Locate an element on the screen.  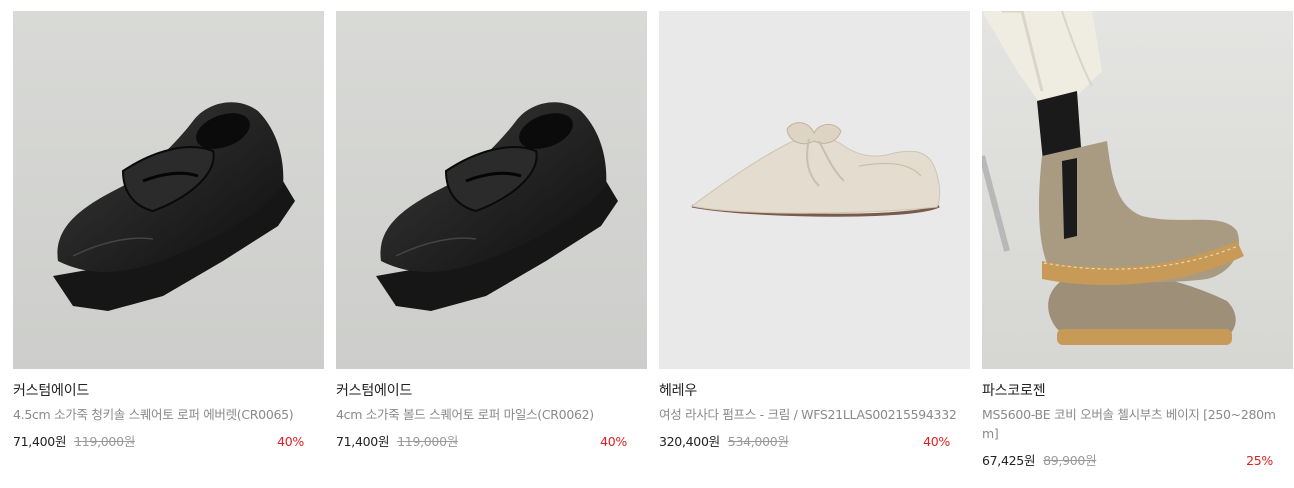
price-row: 320,400원 534,000원 40% is located at coordinates (814, 440).